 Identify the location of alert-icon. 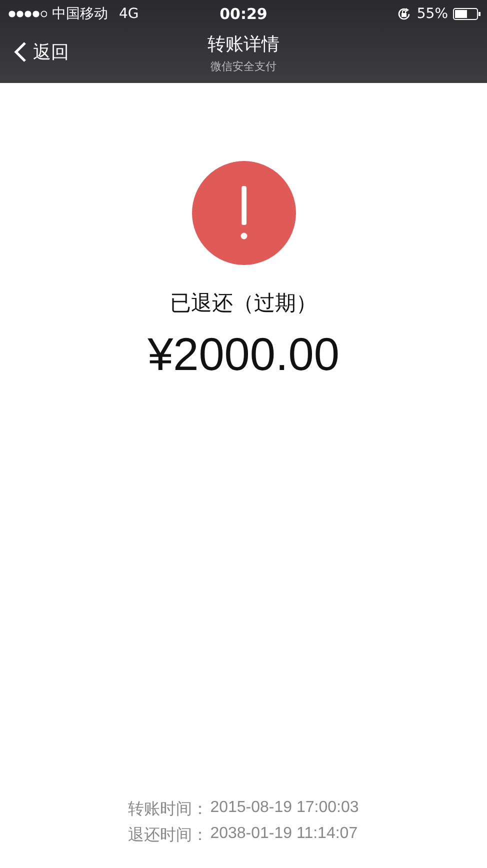
(244, 213).